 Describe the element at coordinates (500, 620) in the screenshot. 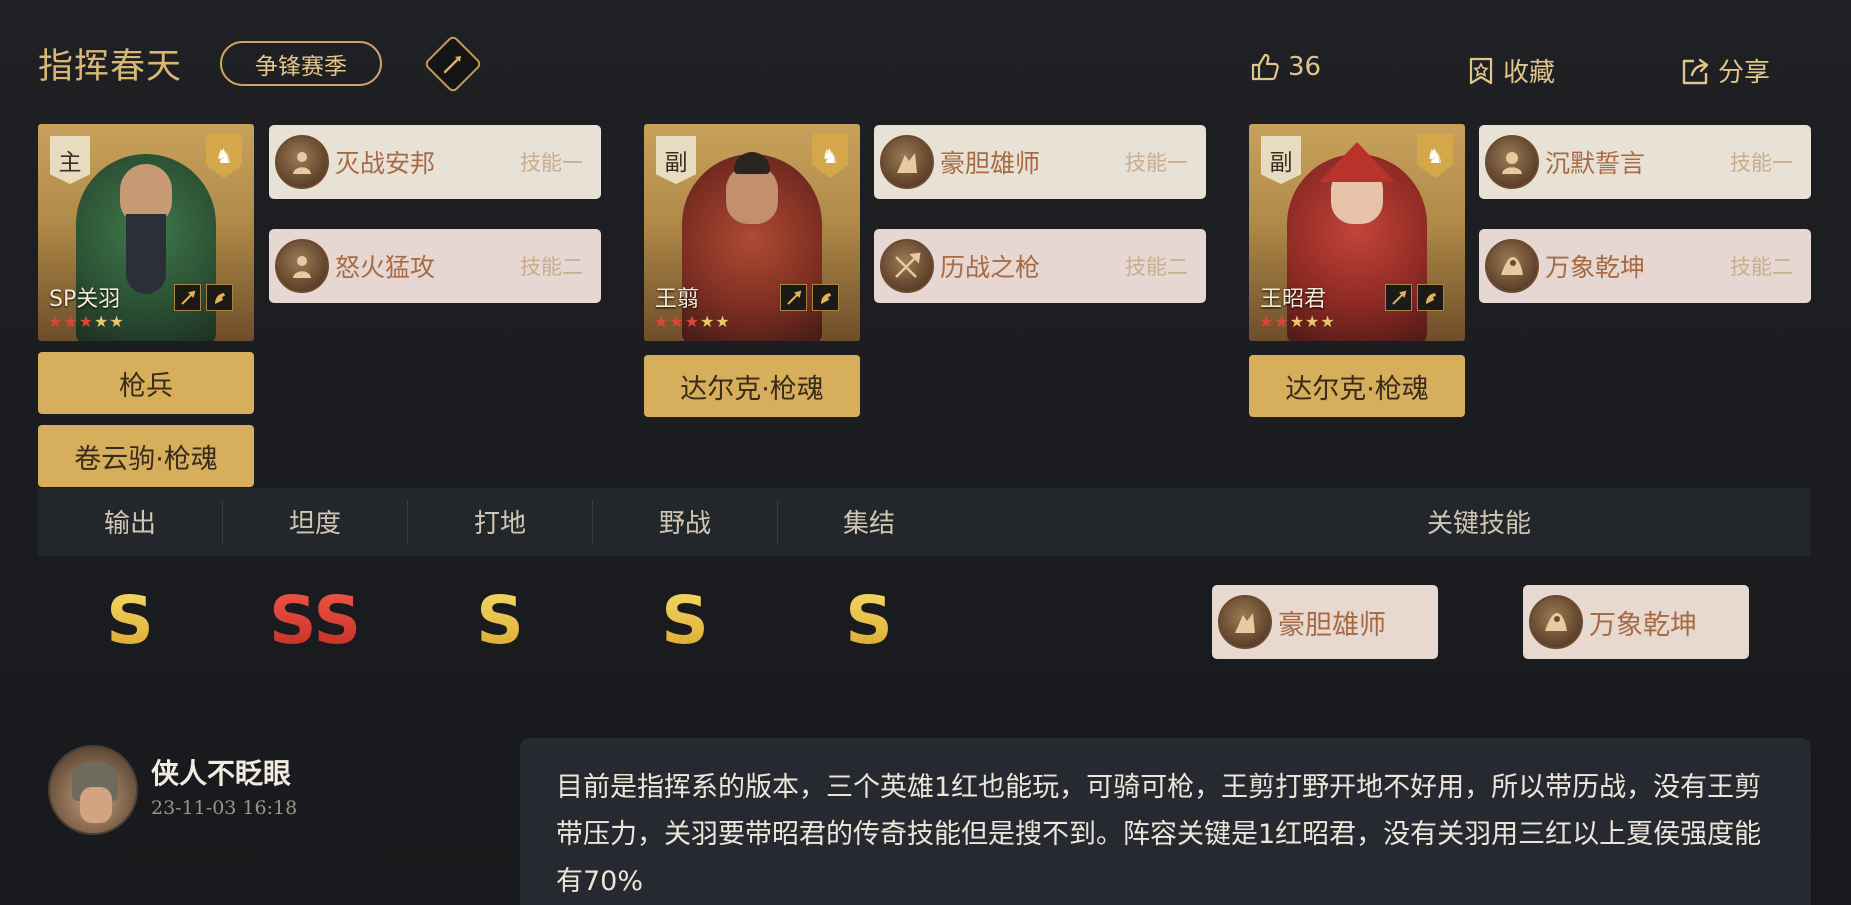

I see `grade-siege: S` at that location.